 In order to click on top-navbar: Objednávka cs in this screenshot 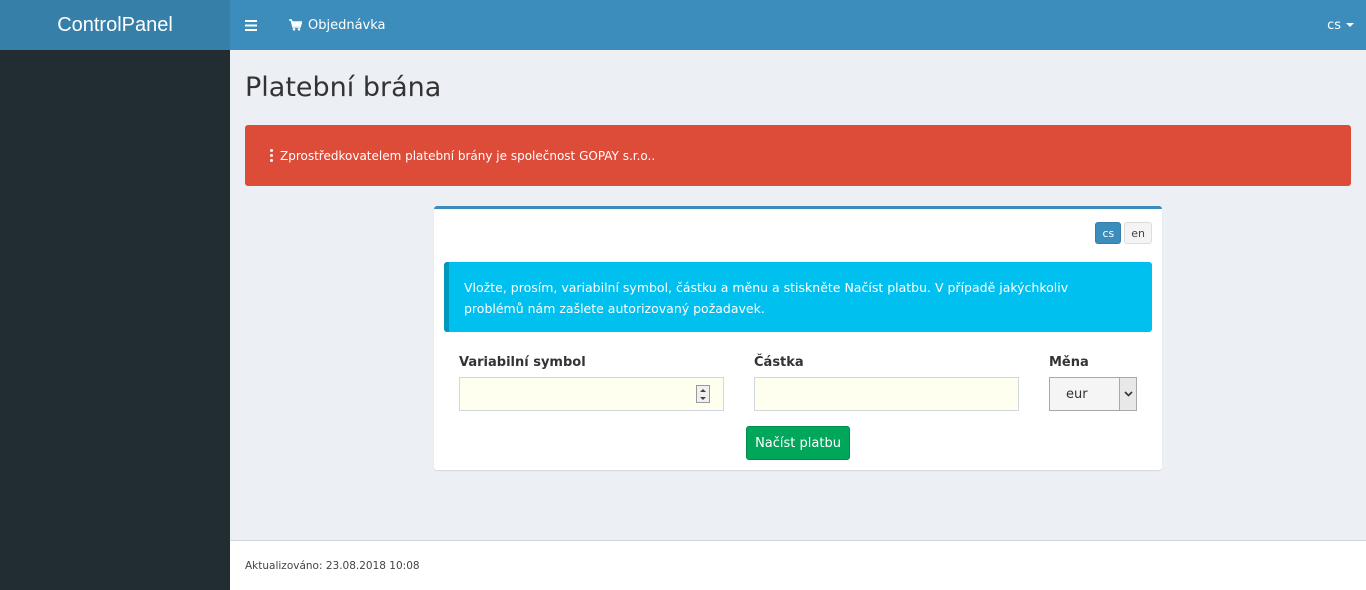, I will do `click(798, 25)`.